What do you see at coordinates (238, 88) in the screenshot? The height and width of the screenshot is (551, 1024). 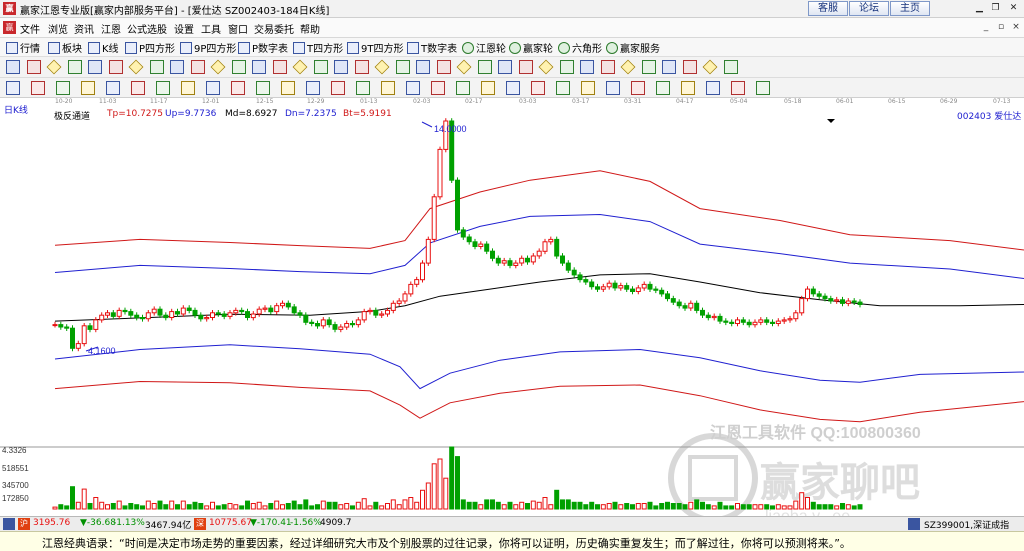 I see `chart-b-icon` at bounding box center [238, 88].